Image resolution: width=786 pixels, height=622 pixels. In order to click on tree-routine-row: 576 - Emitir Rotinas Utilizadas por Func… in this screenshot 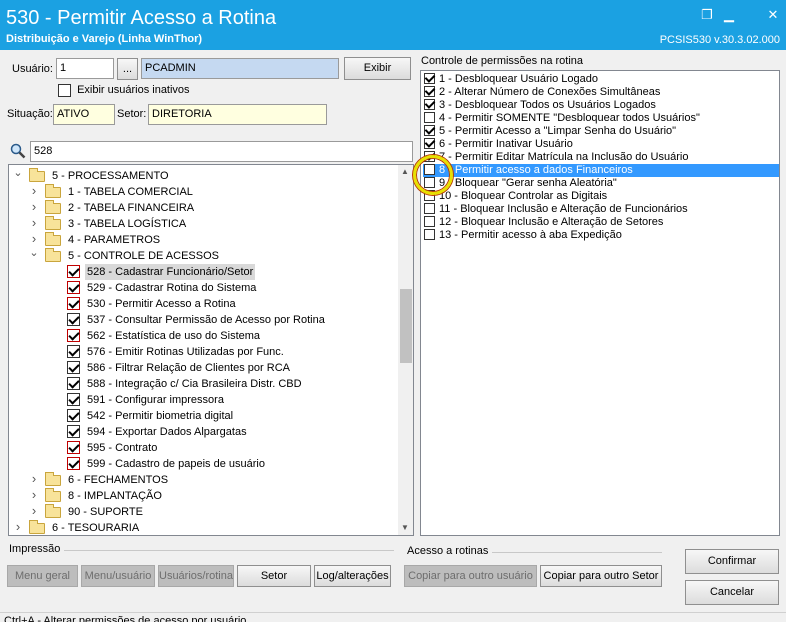, I will do `click(203, 352)`.